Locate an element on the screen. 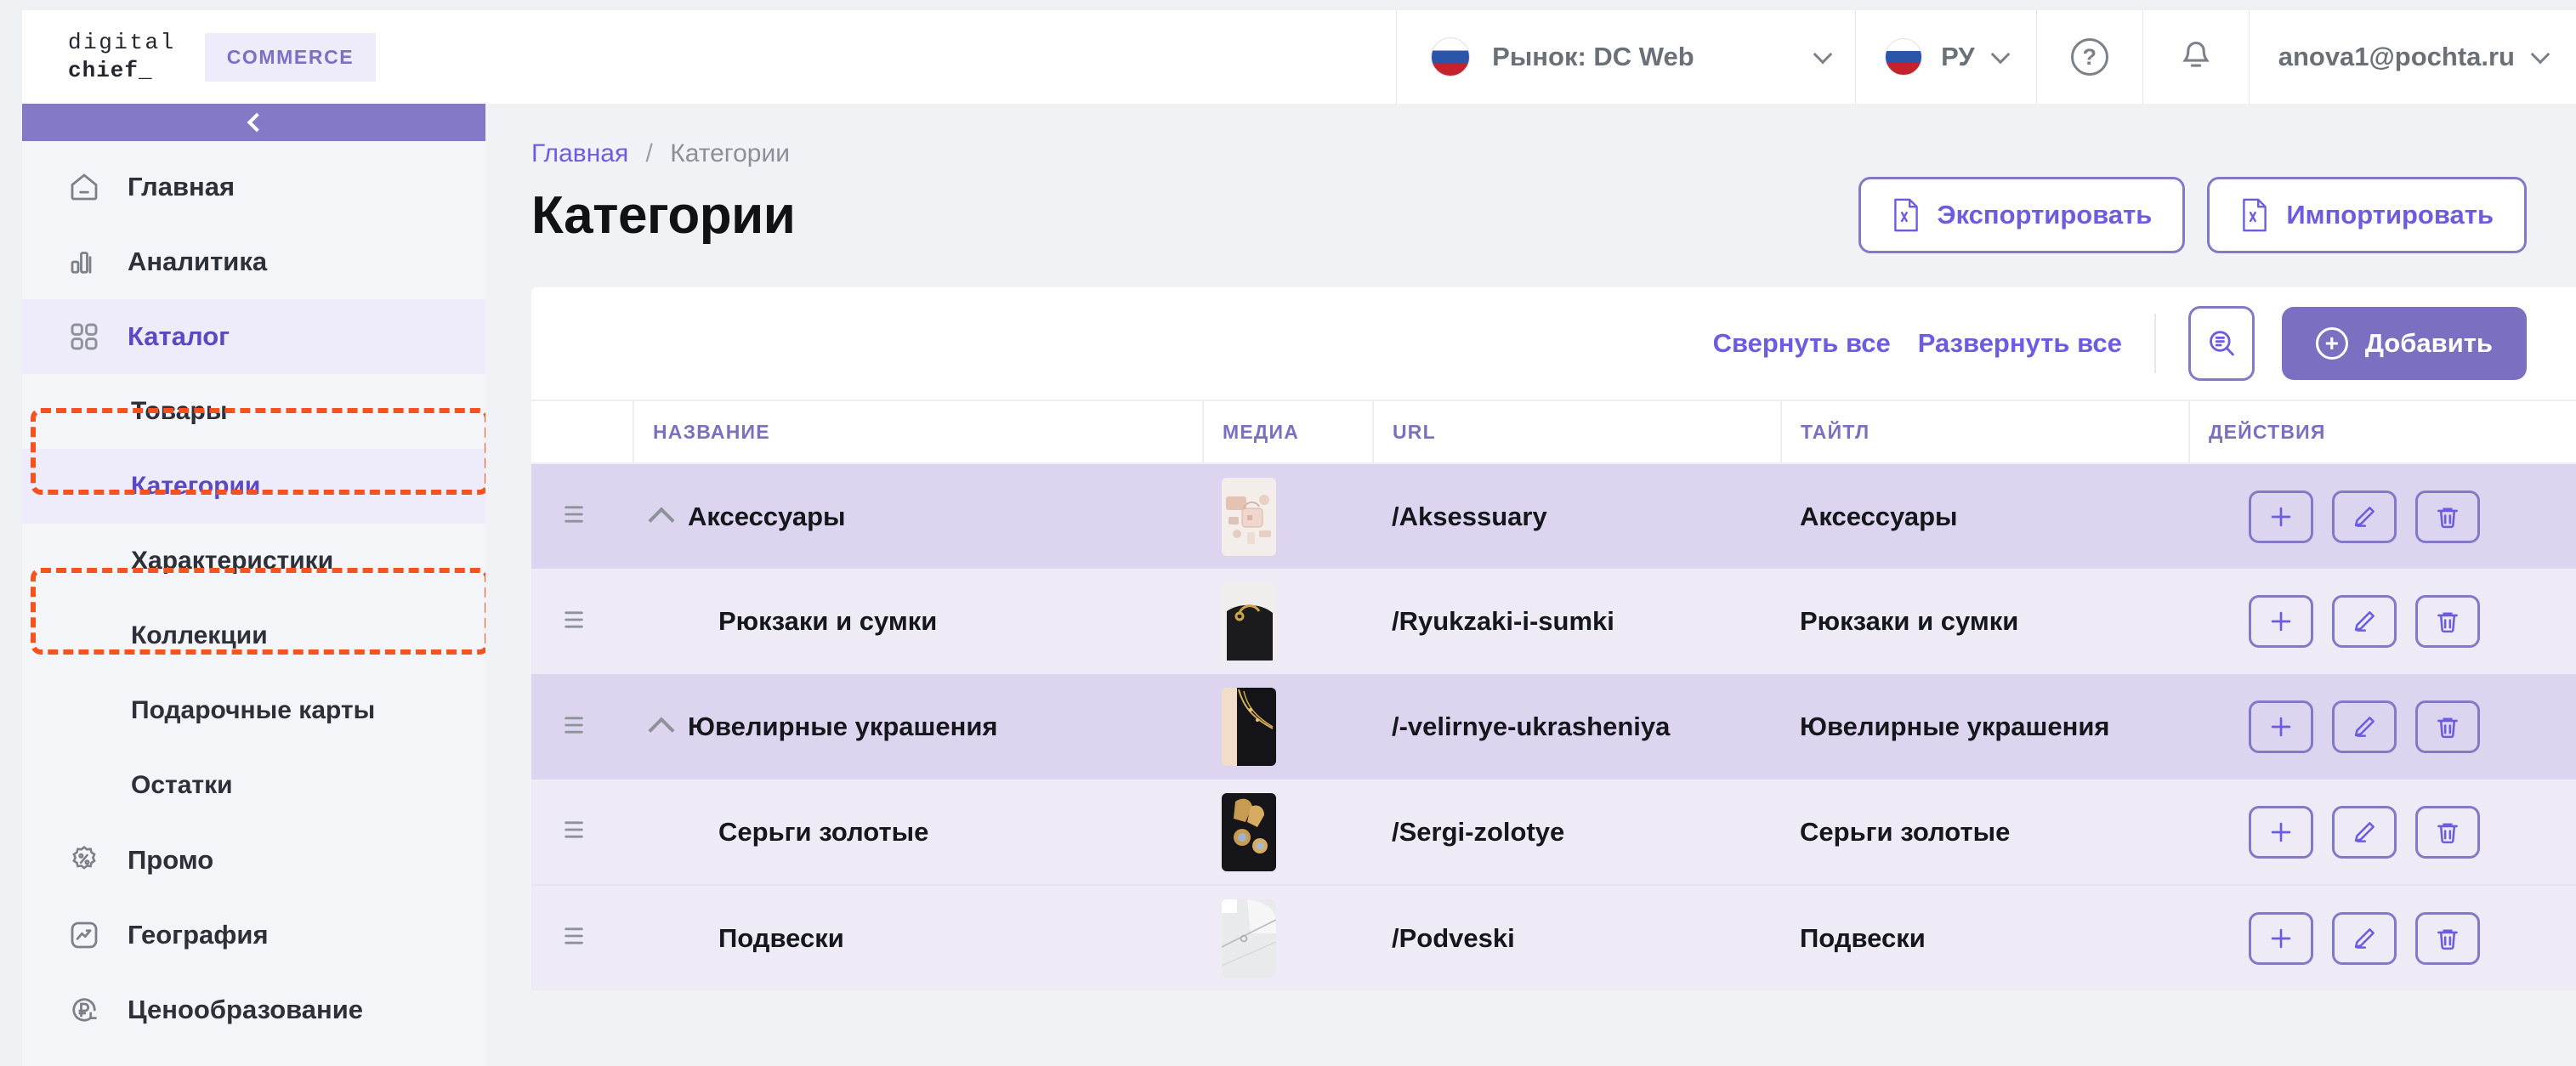 This screenshot has width=2576, height=1066. row-name: Рюкзаки и сумки is located at coordinates (828, 621).